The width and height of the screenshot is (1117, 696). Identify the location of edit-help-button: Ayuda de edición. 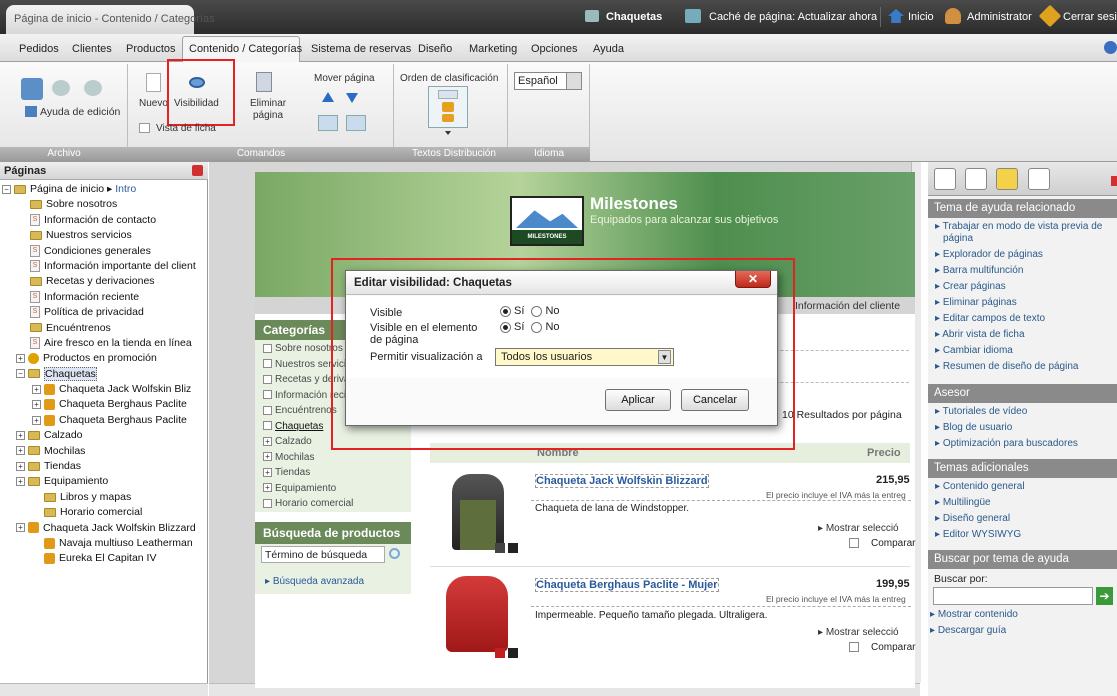
(80, 112).